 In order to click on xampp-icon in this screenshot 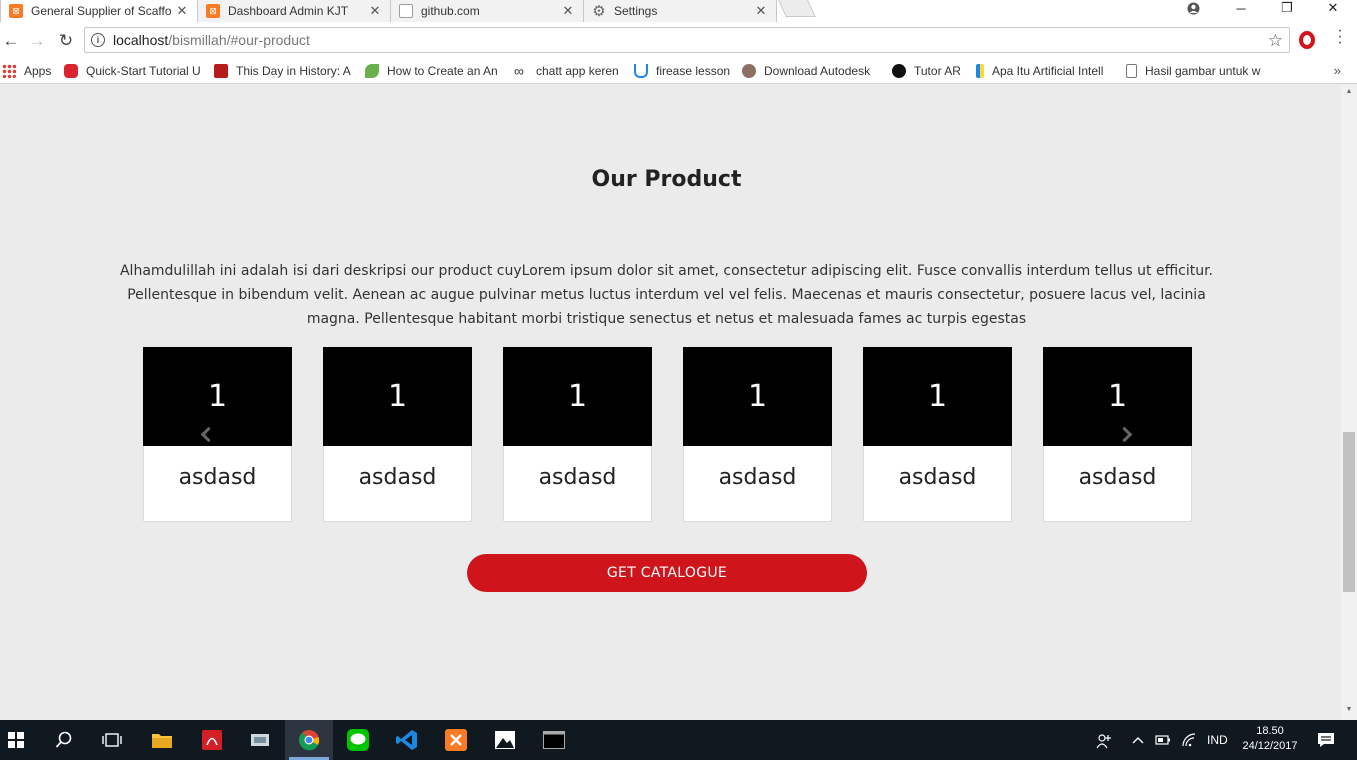, I will do `click(456, 740)`.